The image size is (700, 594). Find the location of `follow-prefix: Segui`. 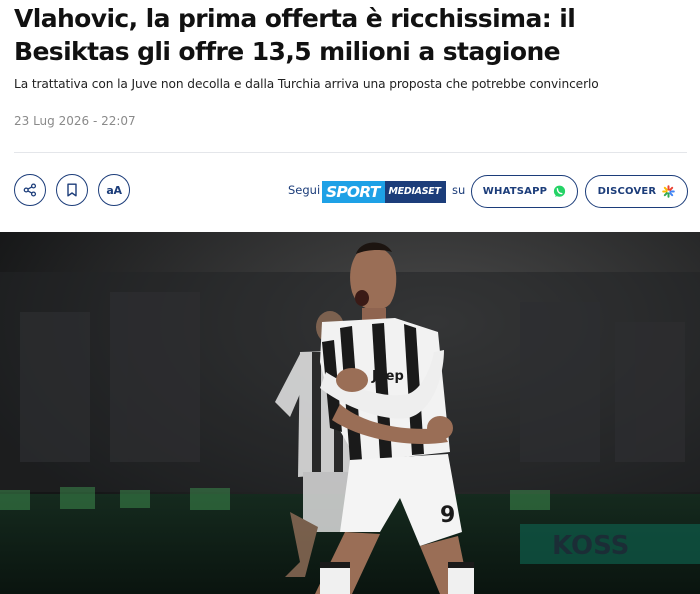

follow-prefix: Segui is located at coordinates (304, 190).